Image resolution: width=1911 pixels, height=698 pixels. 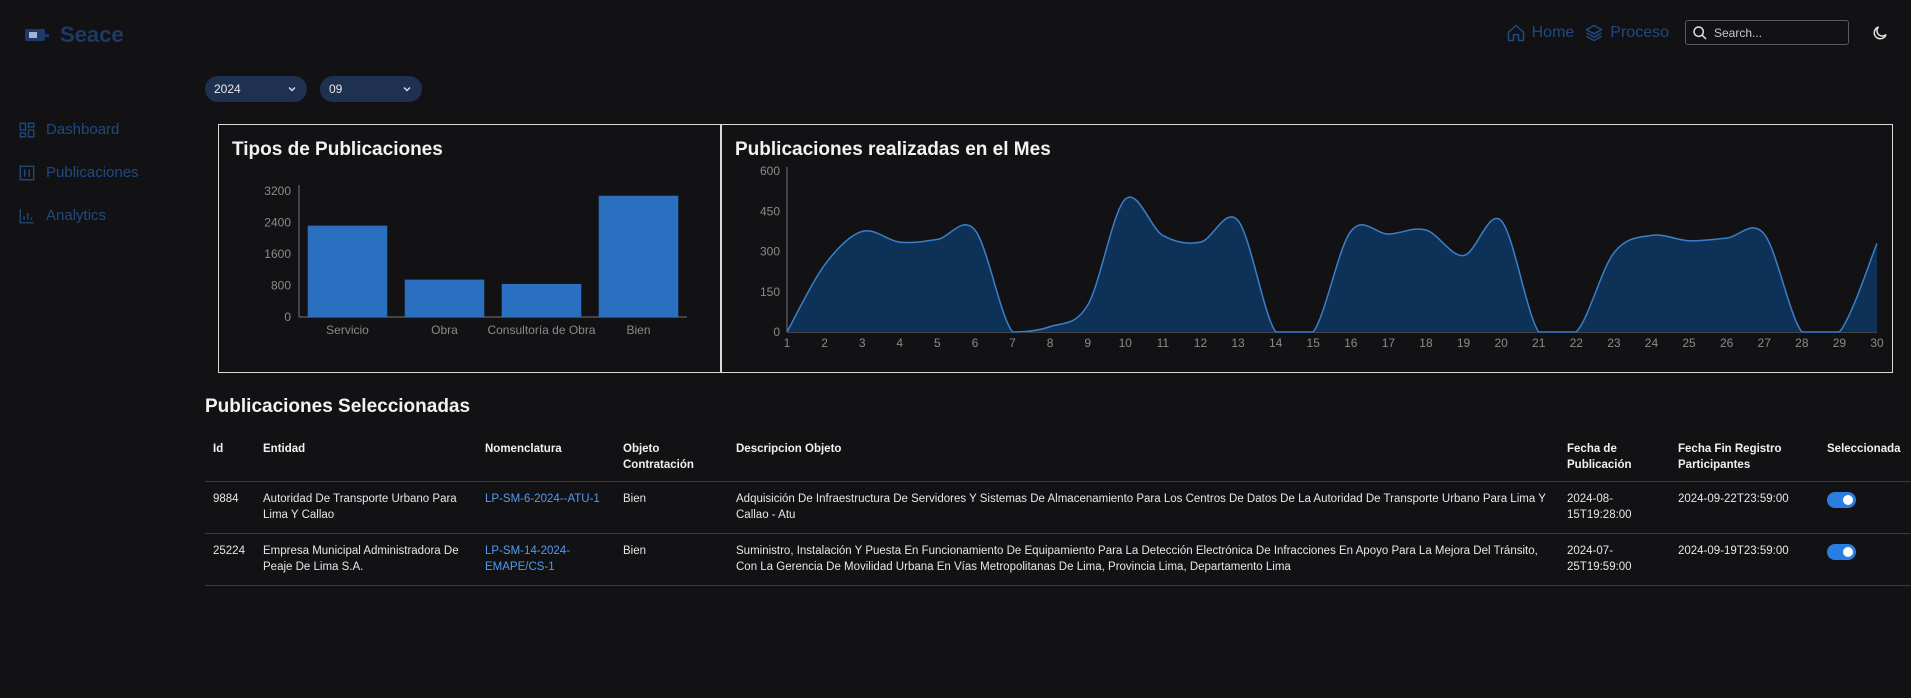 What do you see at coordinates (313, 89) in the screenshot?
I see `filters: 2024 09` at bounding box center [313, 89].